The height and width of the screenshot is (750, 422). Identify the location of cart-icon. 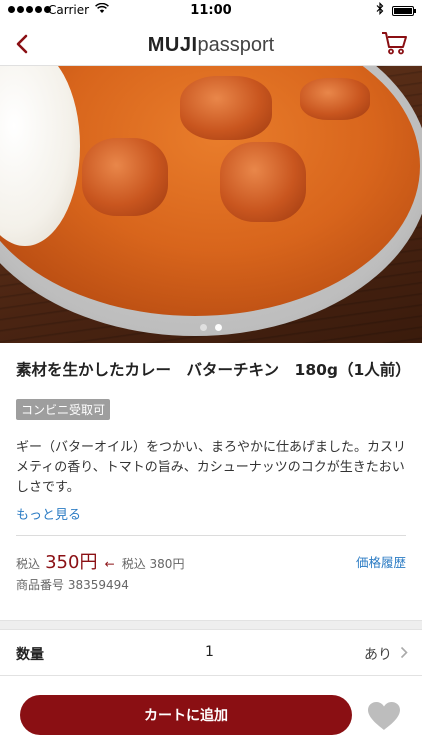
(394, 43).